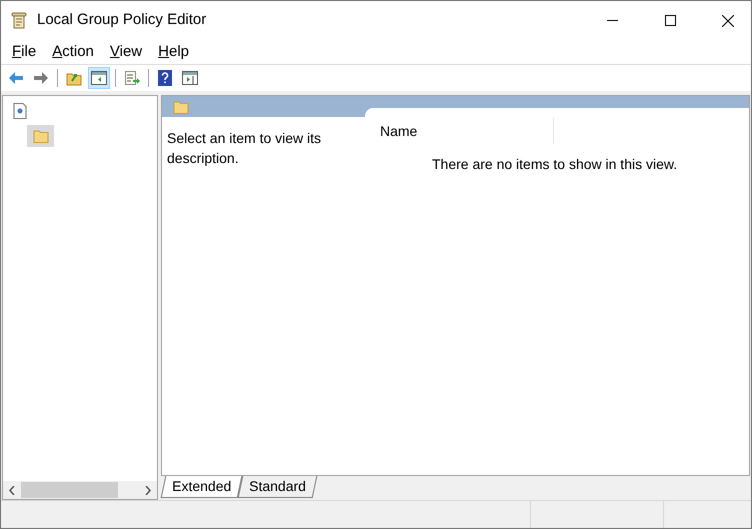 The image size is (752, 529). I want to click on menu-item: Help, so click(174, 52).